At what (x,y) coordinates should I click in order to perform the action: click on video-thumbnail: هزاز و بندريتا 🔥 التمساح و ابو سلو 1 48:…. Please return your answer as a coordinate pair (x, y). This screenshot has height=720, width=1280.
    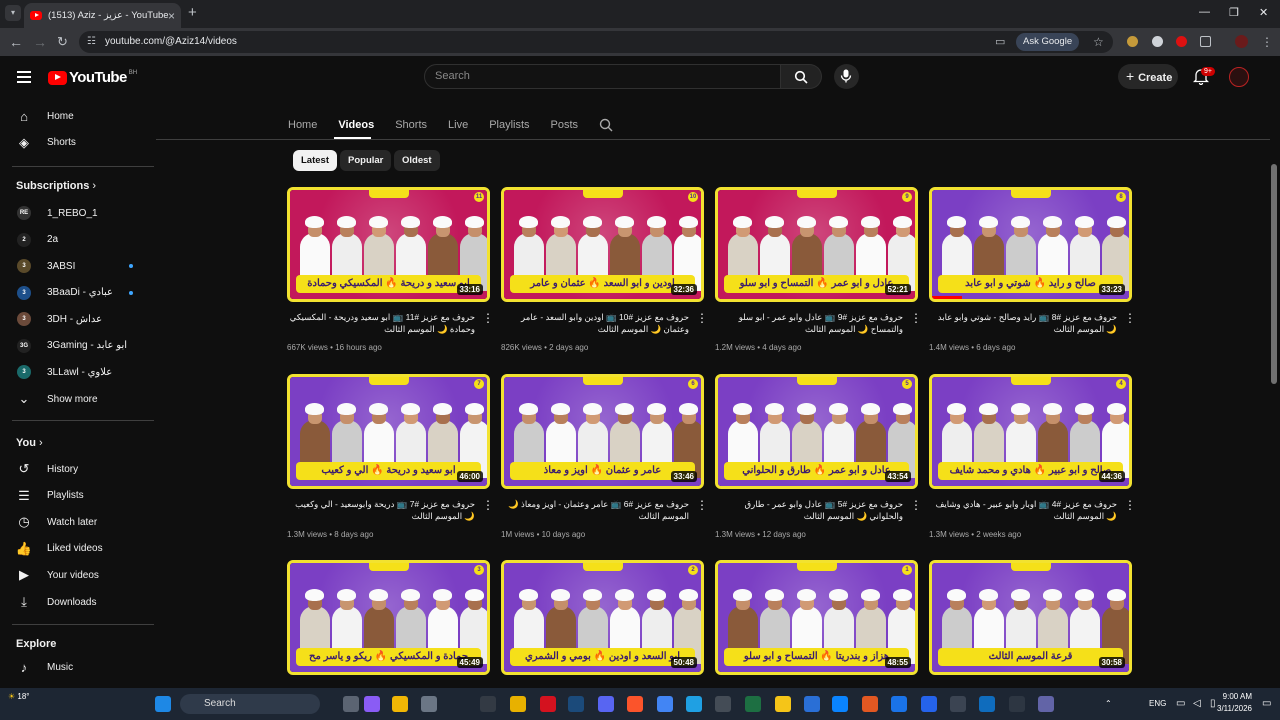
    Looking at the image, I should click on (816, 617).